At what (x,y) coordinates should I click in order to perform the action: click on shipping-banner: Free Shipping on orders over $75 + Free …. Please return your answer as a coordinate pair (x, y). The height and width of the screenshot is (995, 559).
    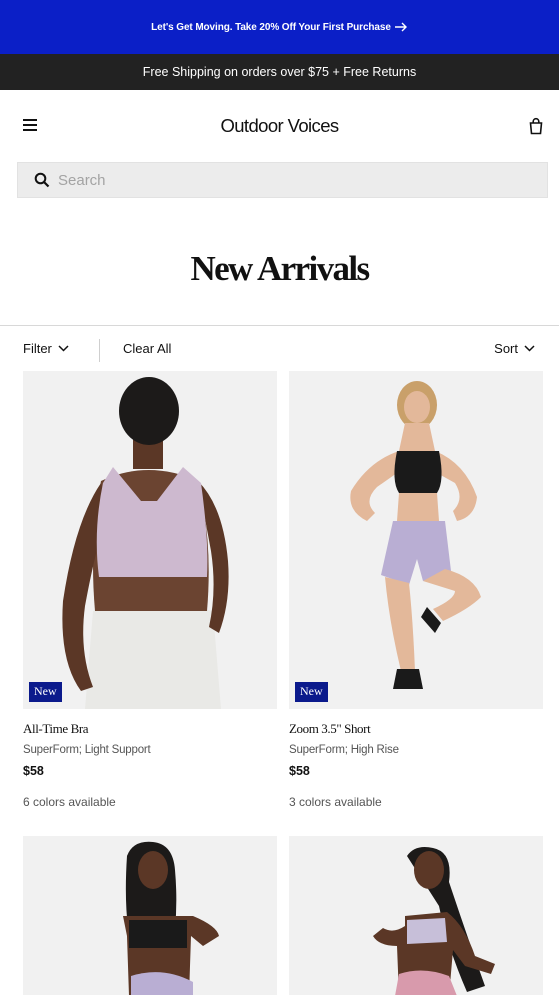
    Looking at the image, I should click on (279, 72).